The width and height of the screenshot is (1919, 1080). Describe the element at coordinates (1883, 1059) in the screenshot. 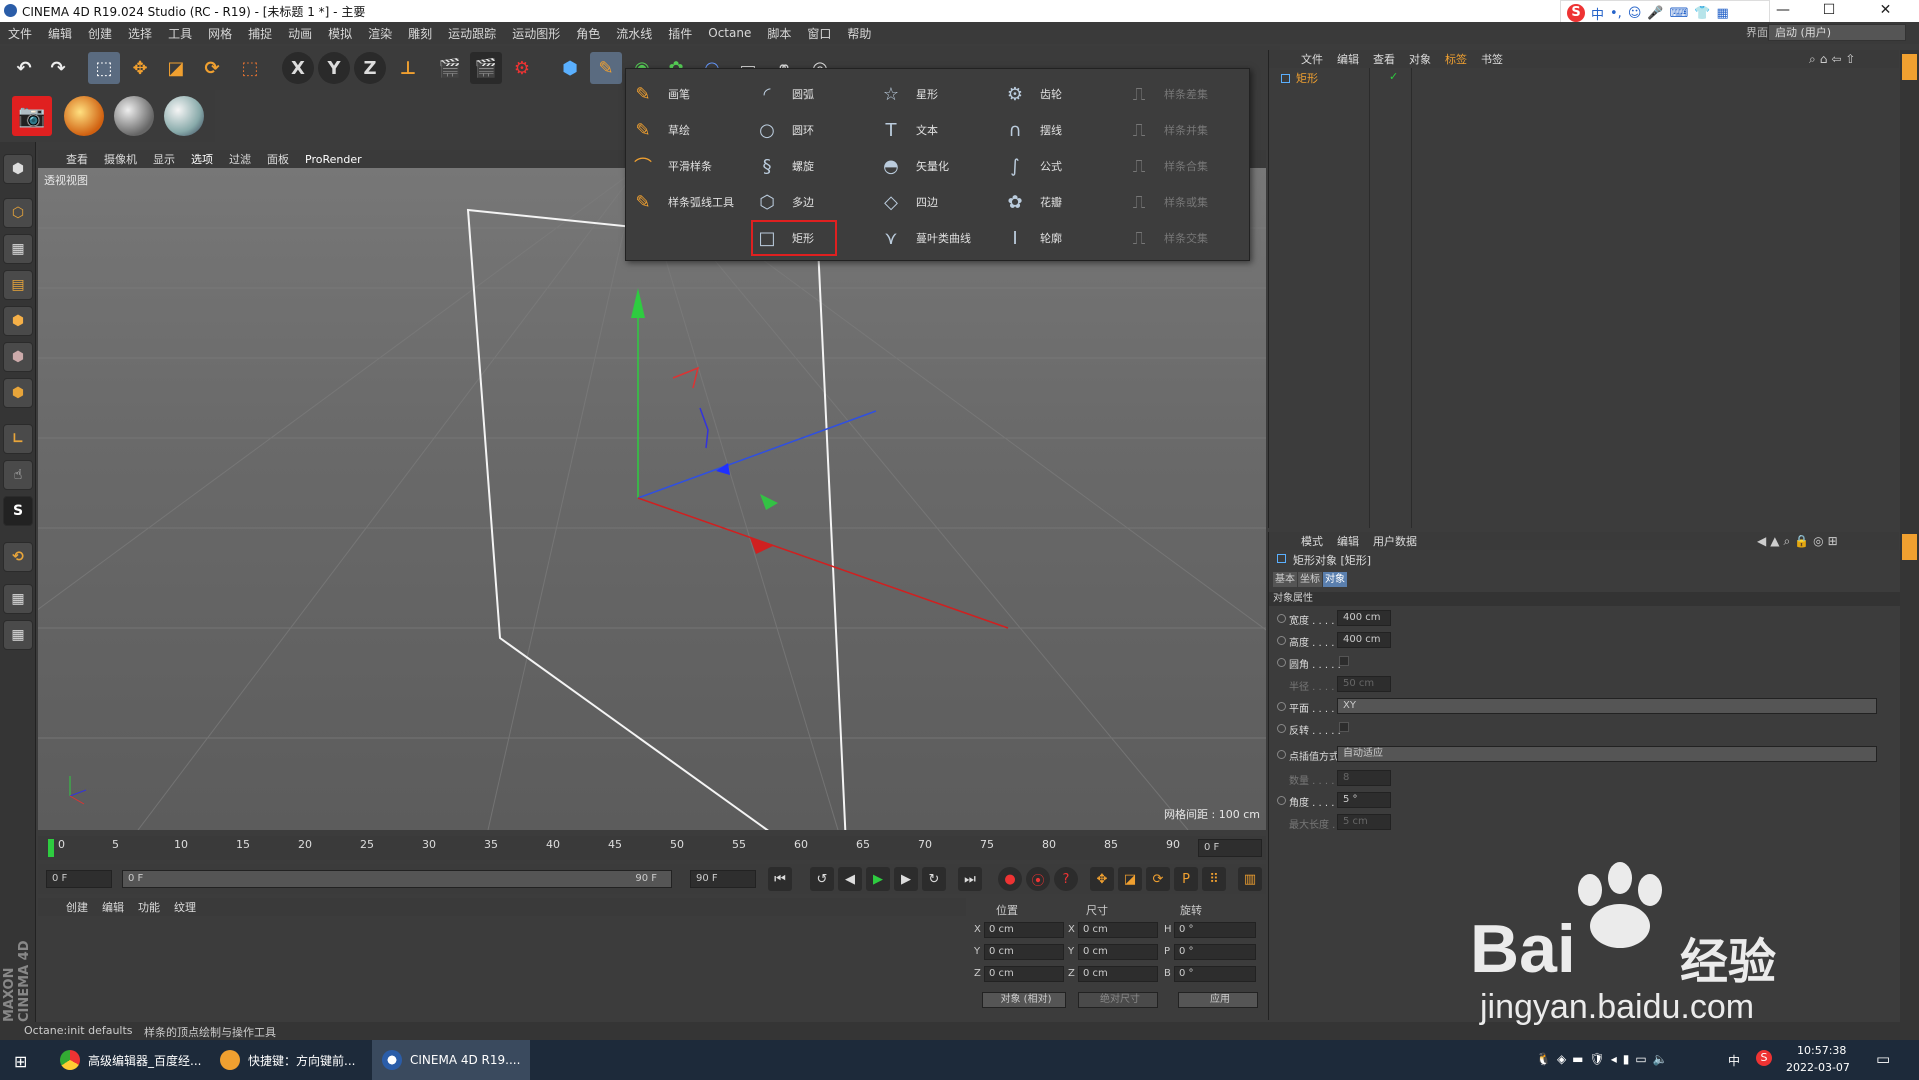

I see `notification-icon: ▭` at that location.